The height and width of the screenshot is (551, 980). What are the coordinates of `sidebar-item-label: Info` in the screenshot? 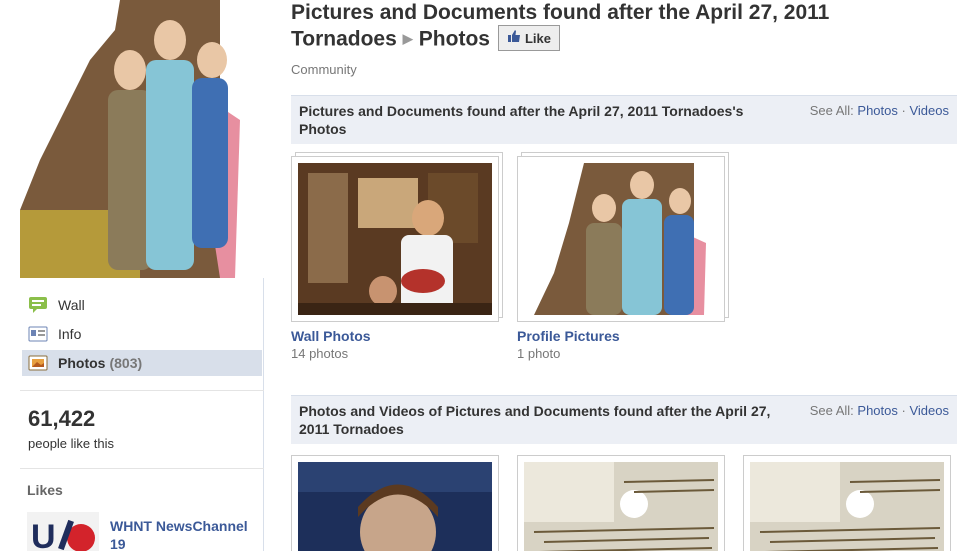 It's located at (70, 334).